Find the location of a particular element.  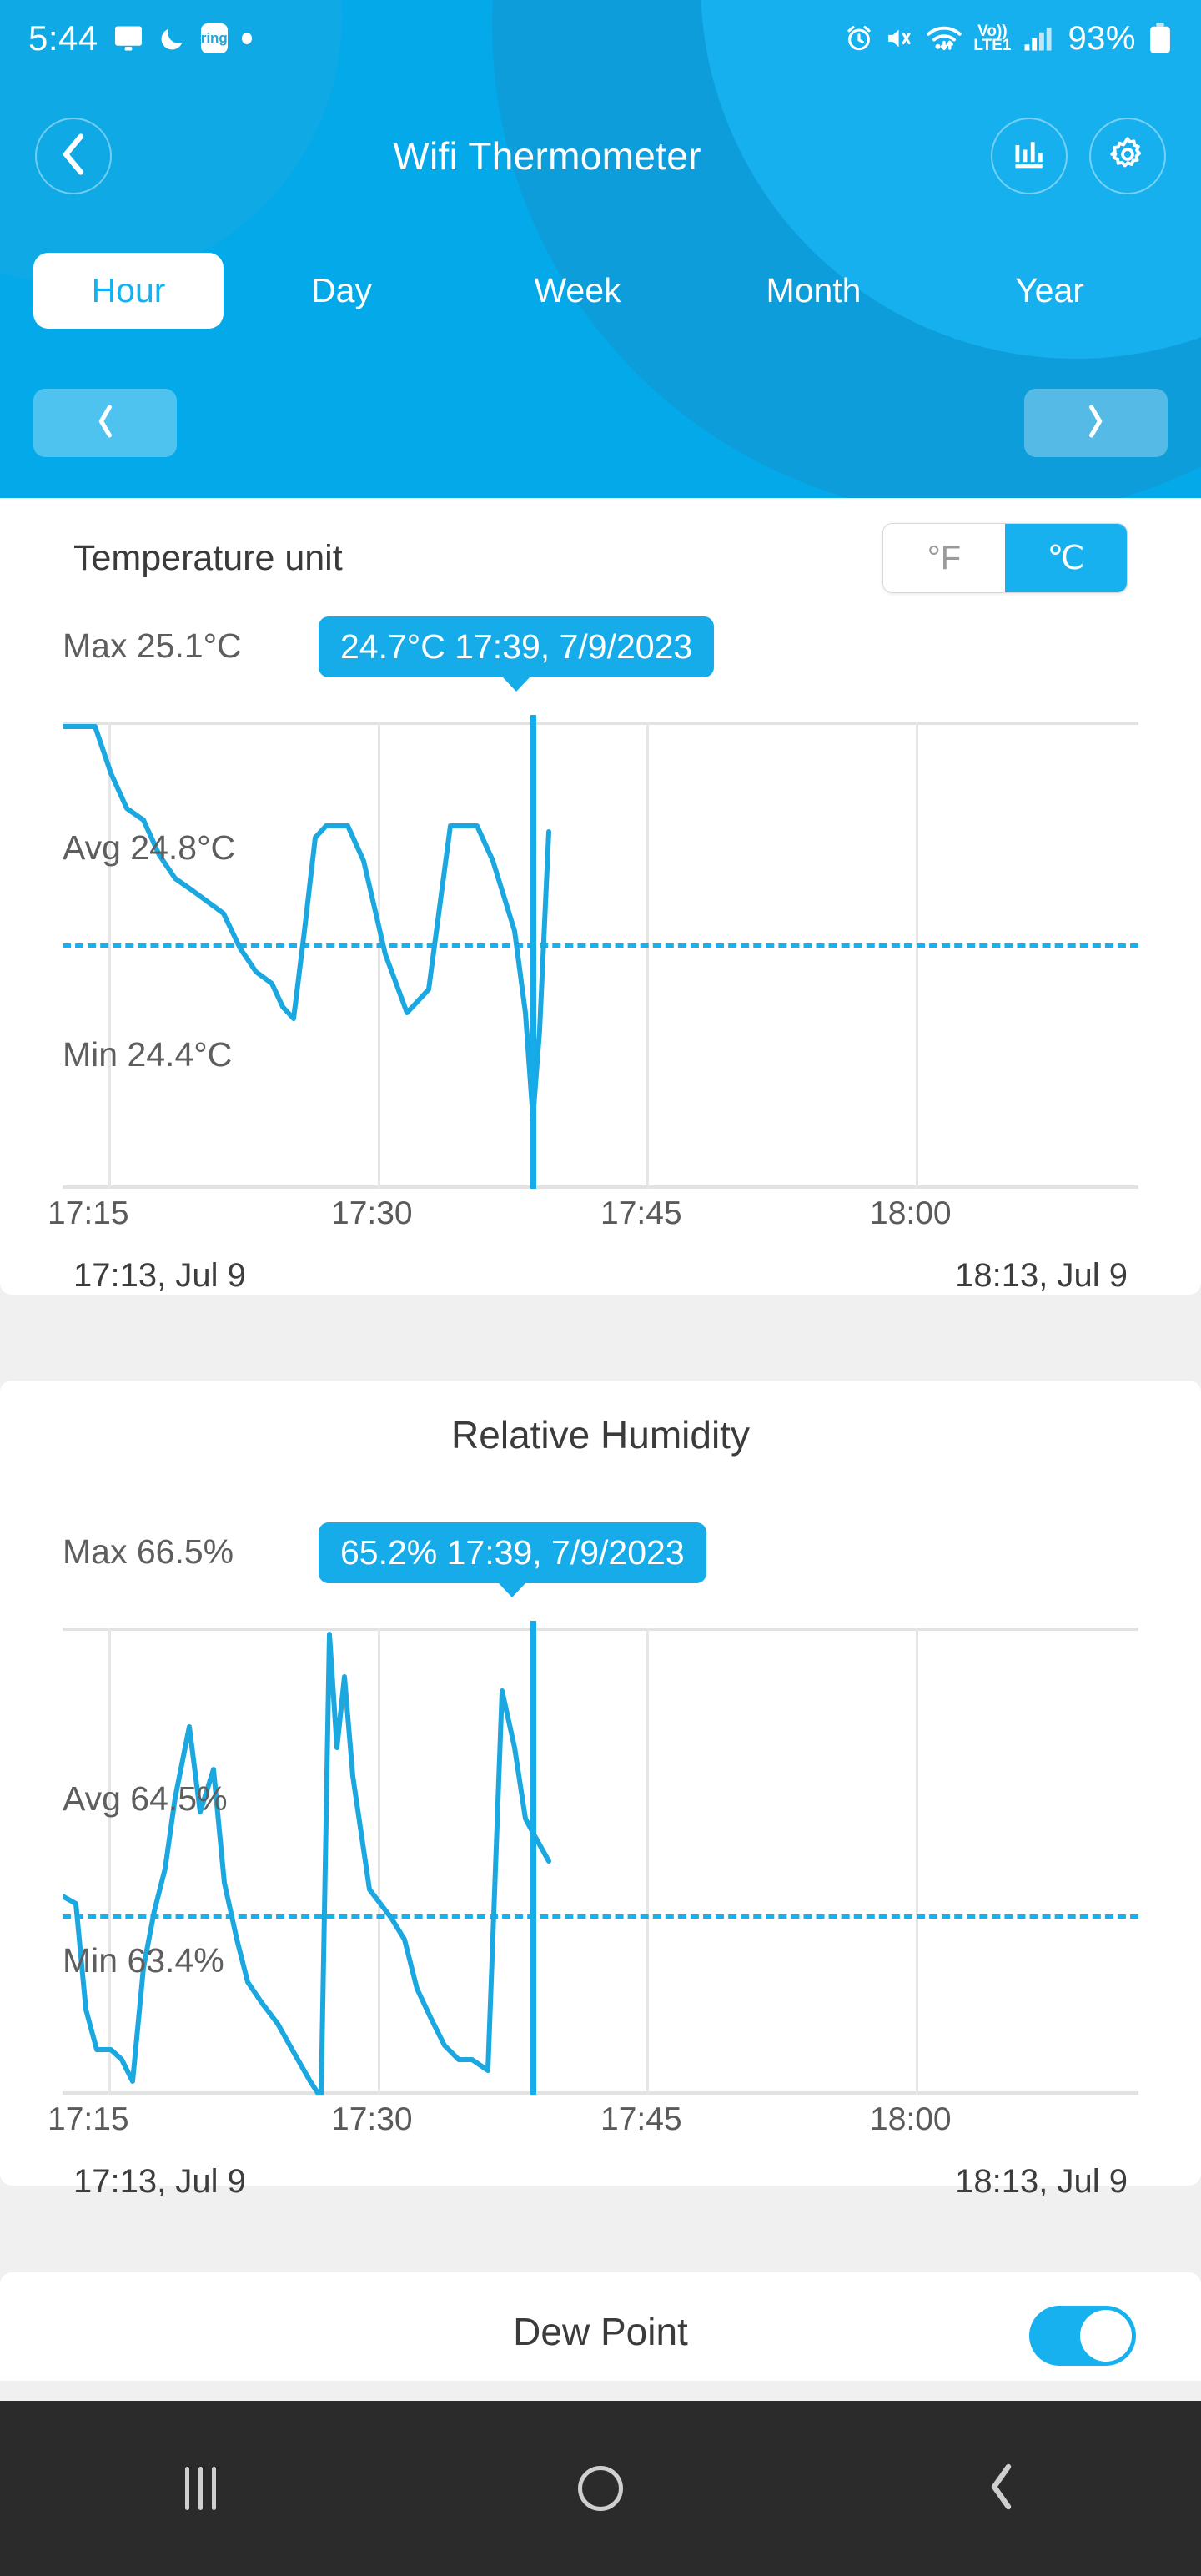

humidity-max-label: Max 66.5% is located at coordinates (149, 1551).